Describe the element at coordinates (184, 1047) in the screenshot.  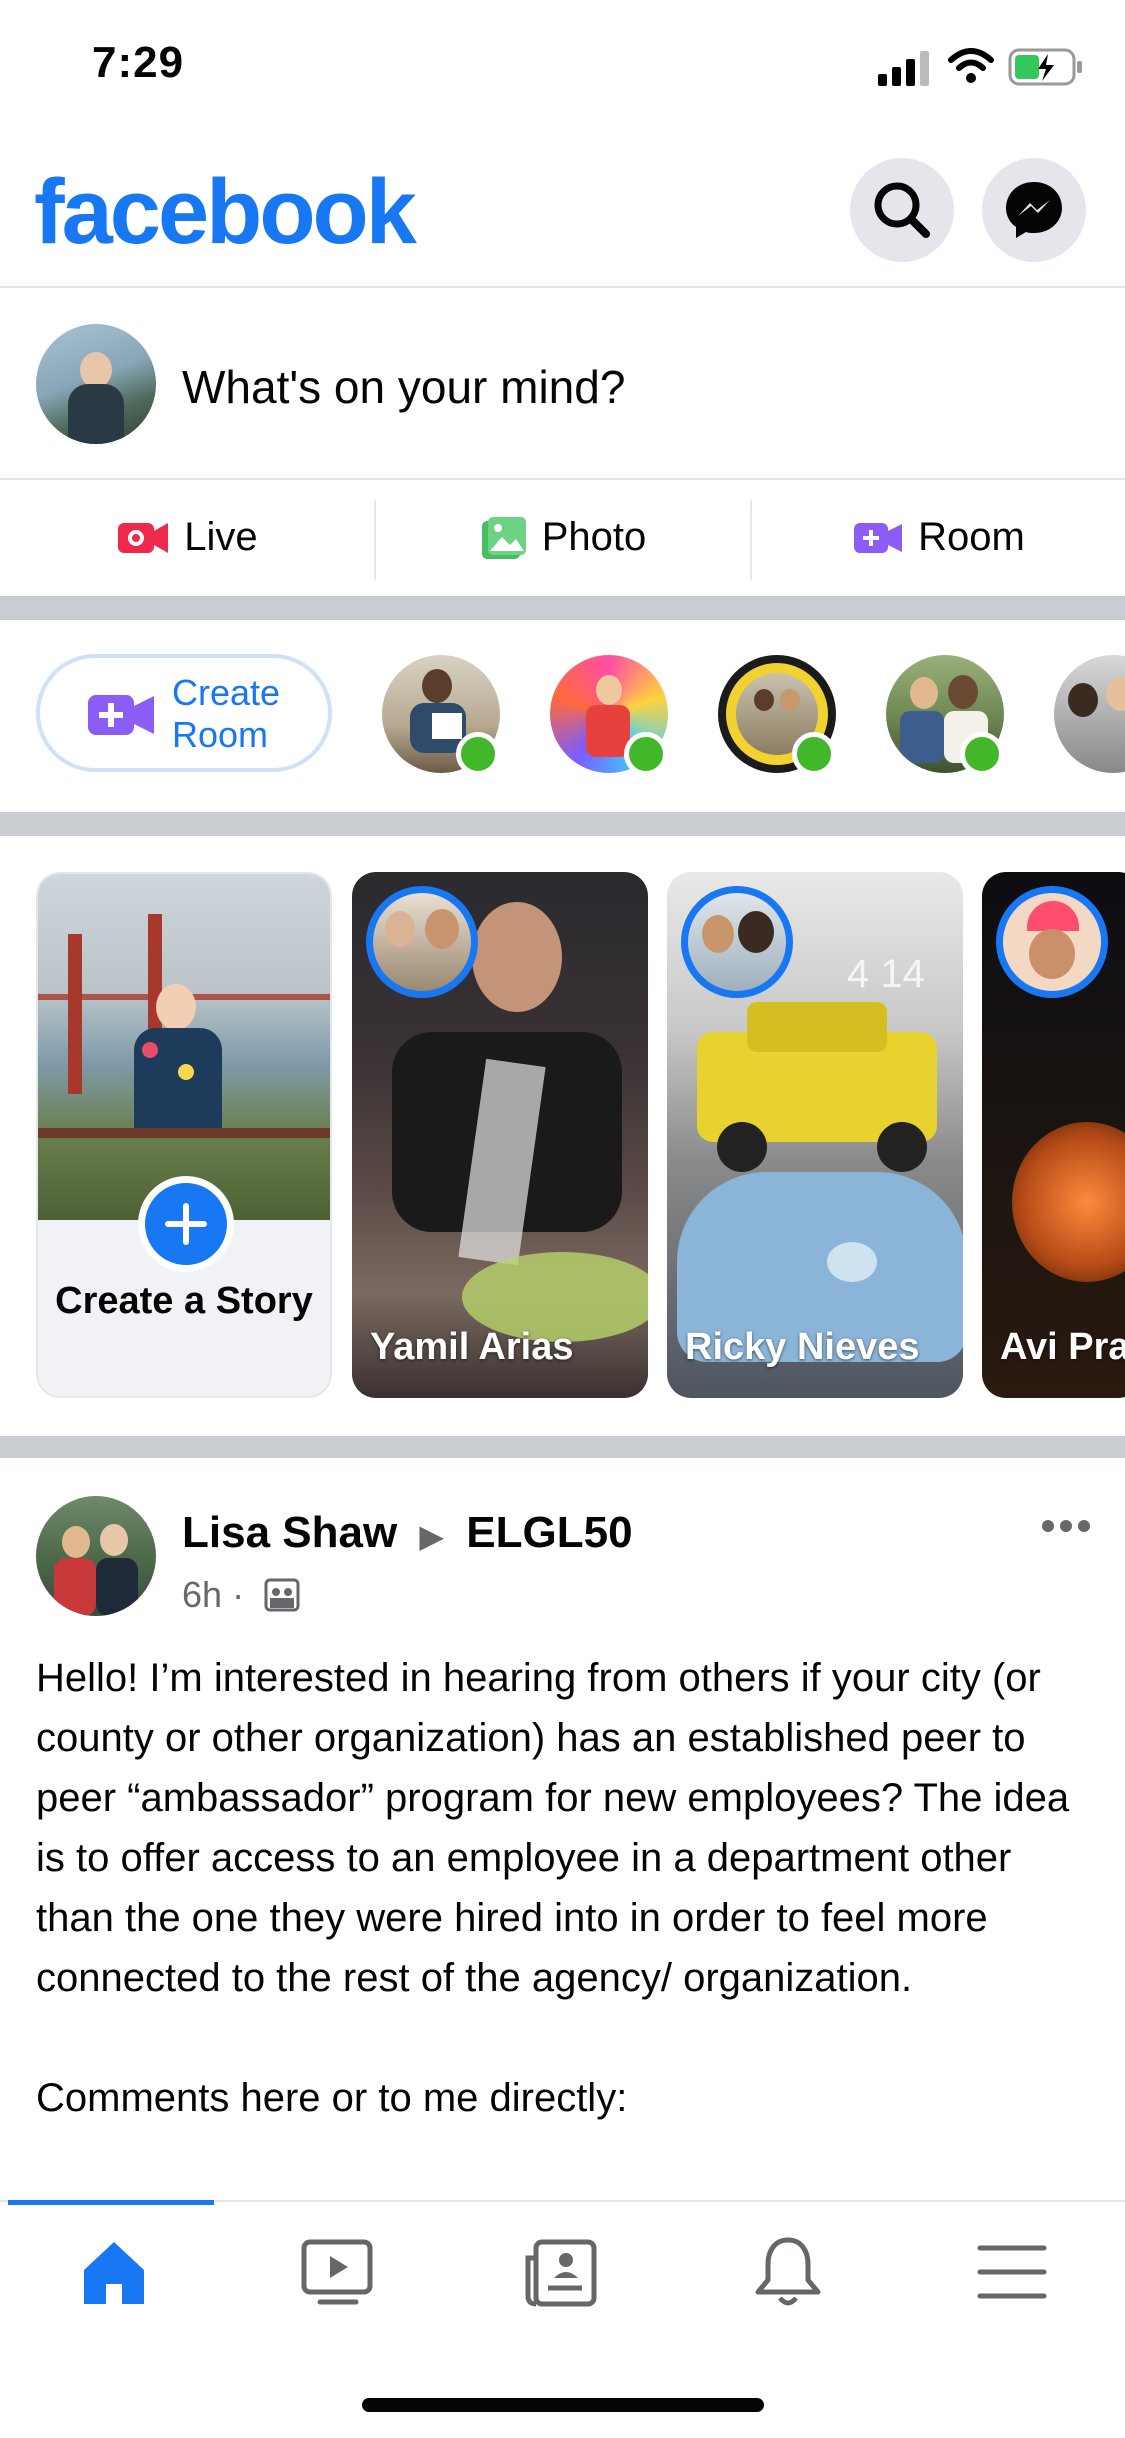
I see `story-photo` at that location.